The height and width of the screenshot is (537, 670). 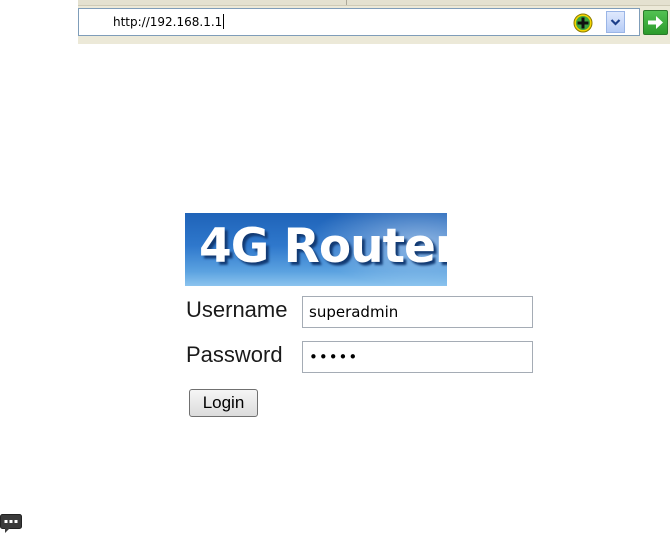 I want to click on username-input, so click(x=417, y=312).